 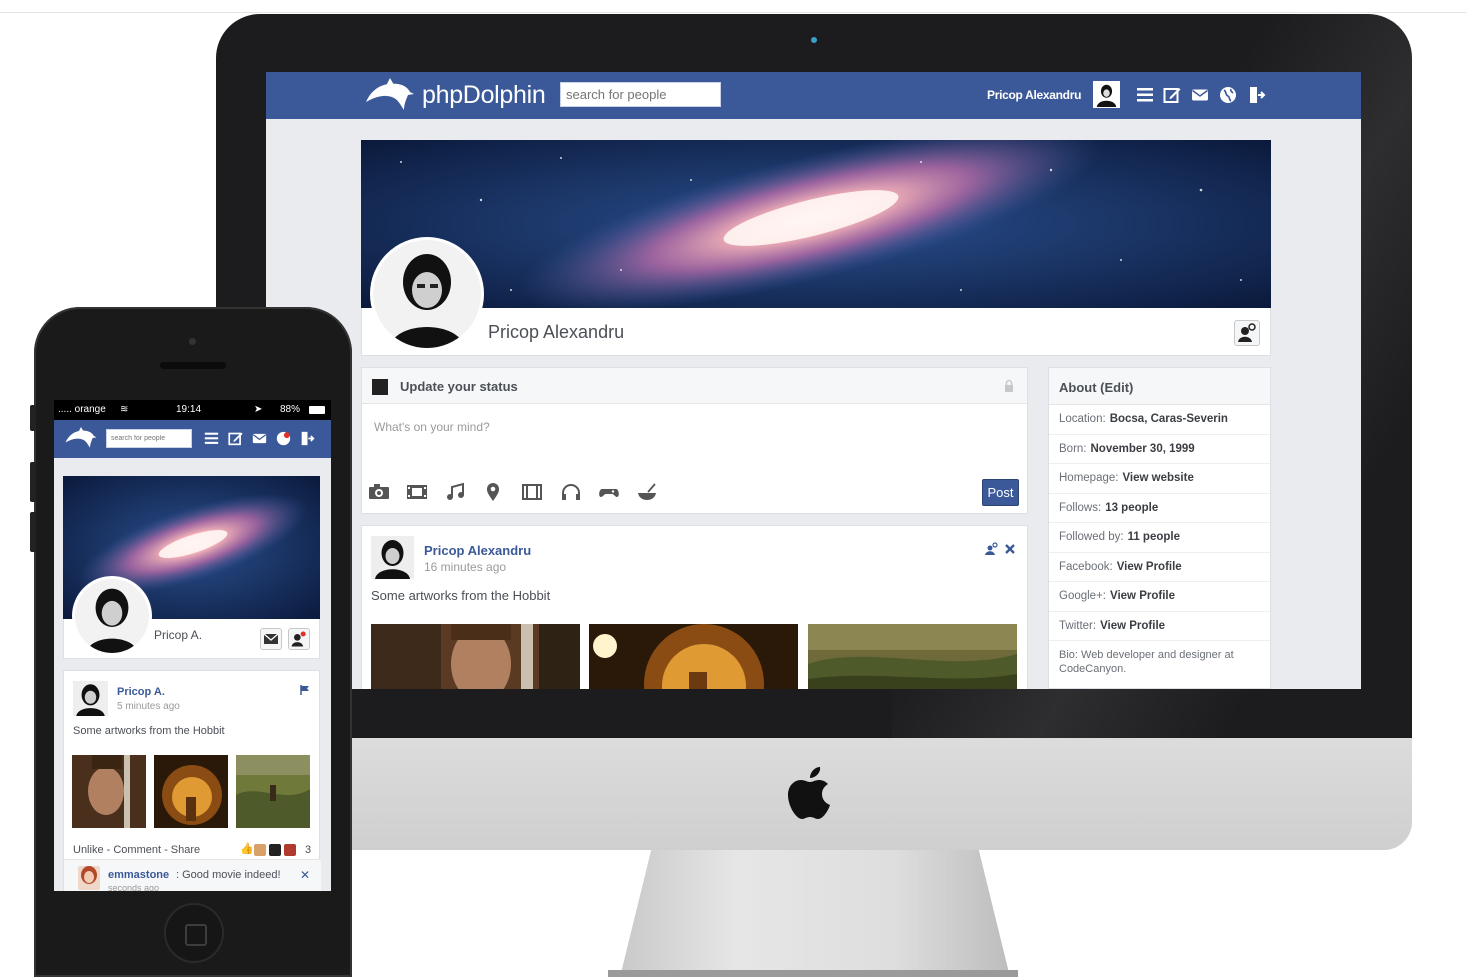 I want to click on about-label: Facebook:, so click(x=1086, y=566).